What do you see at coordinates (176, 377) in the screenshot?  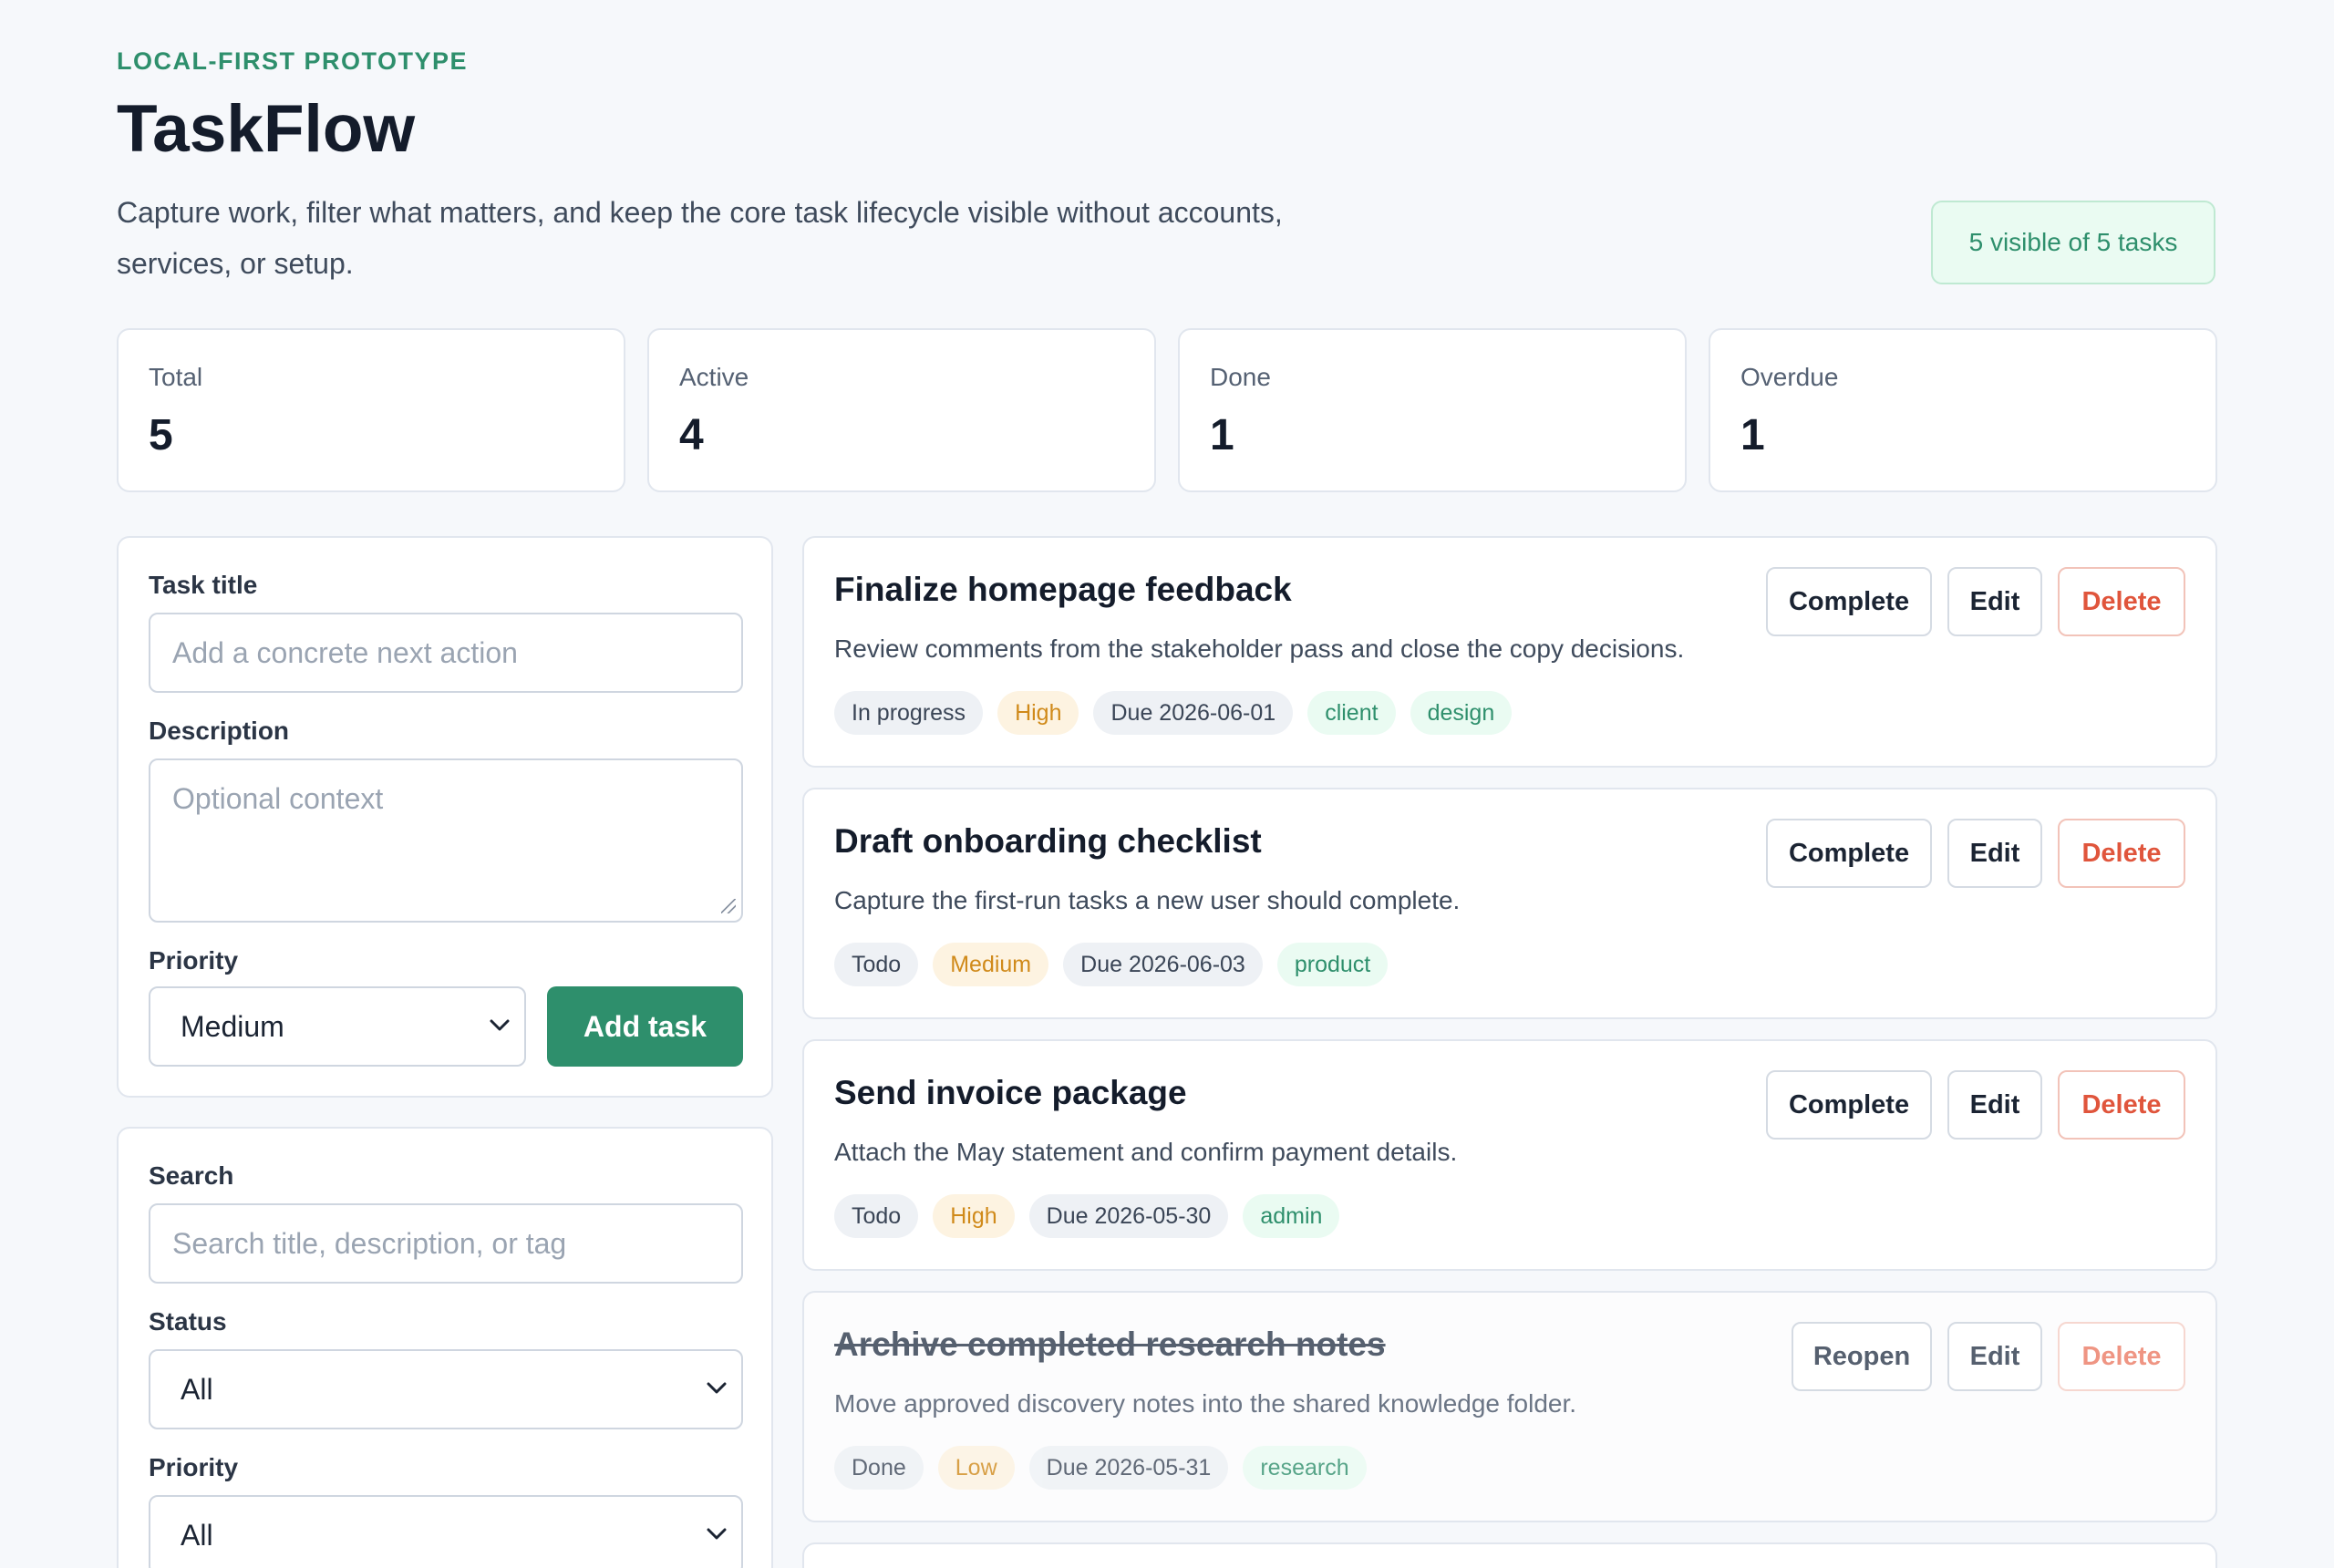 I see `stat-label: Total` at bounding box center [176, 377].